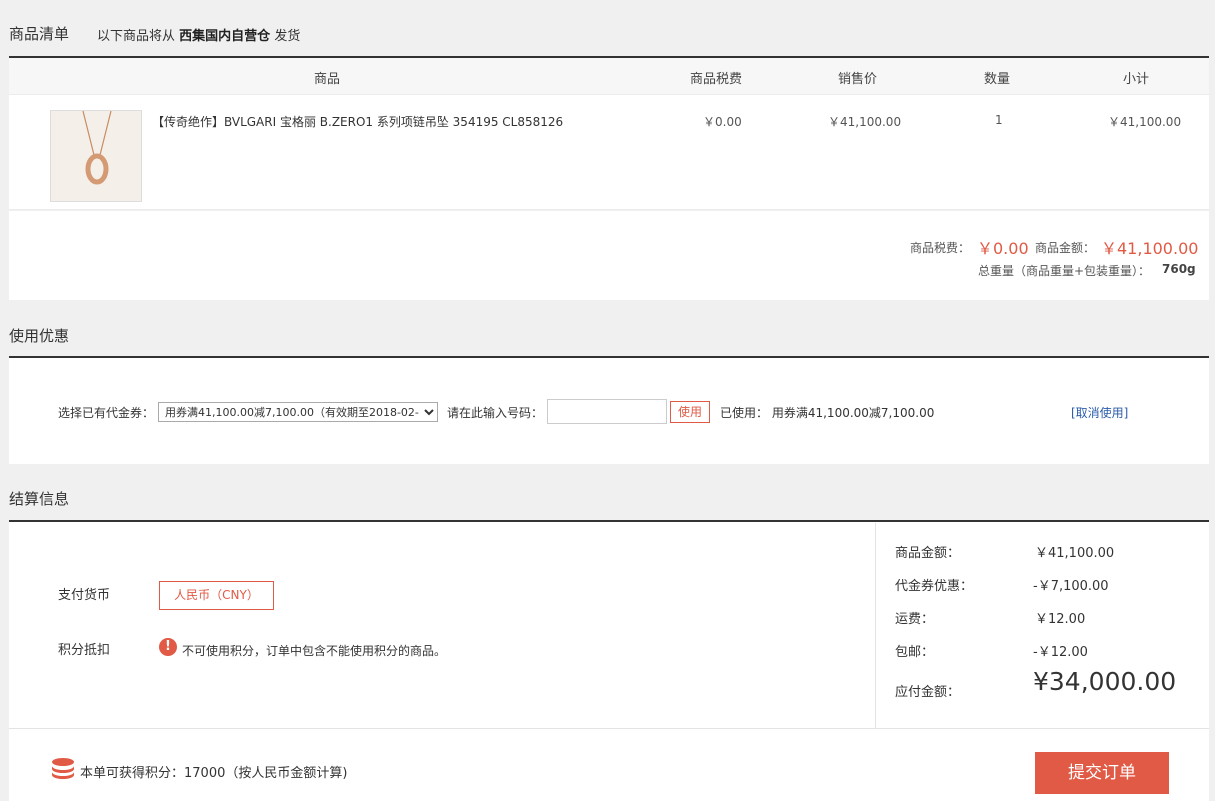 Image resolution: width=1215 pixels, height=801 pixels. Describe the element at coordinates (1099, 412) in the screenshot. I see `cancel-coupon-link: [取消使用]` at that location.